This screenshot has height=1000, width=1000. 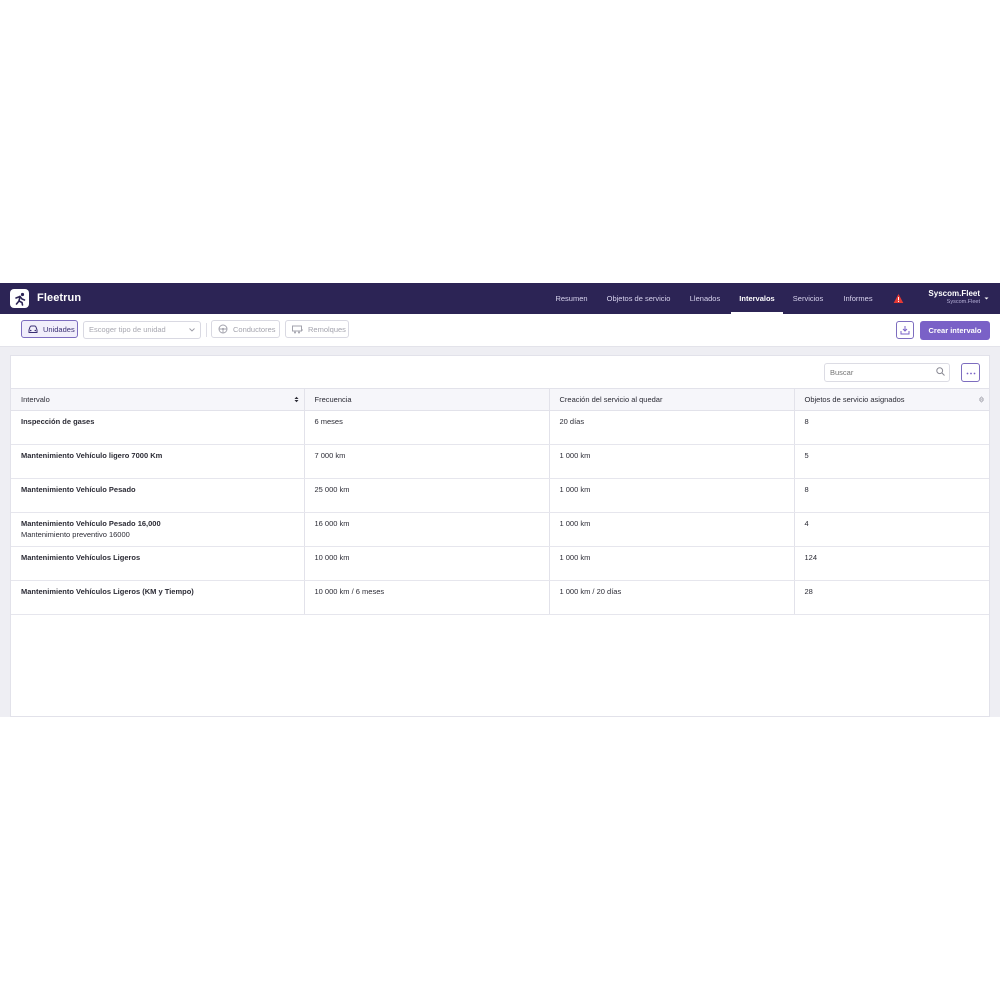 What do you see at coordinates (157, 495) in the screenshot?
I see `interval-name: Mantenimiento Vehículo Pesado` at bounding box center [157, 495].